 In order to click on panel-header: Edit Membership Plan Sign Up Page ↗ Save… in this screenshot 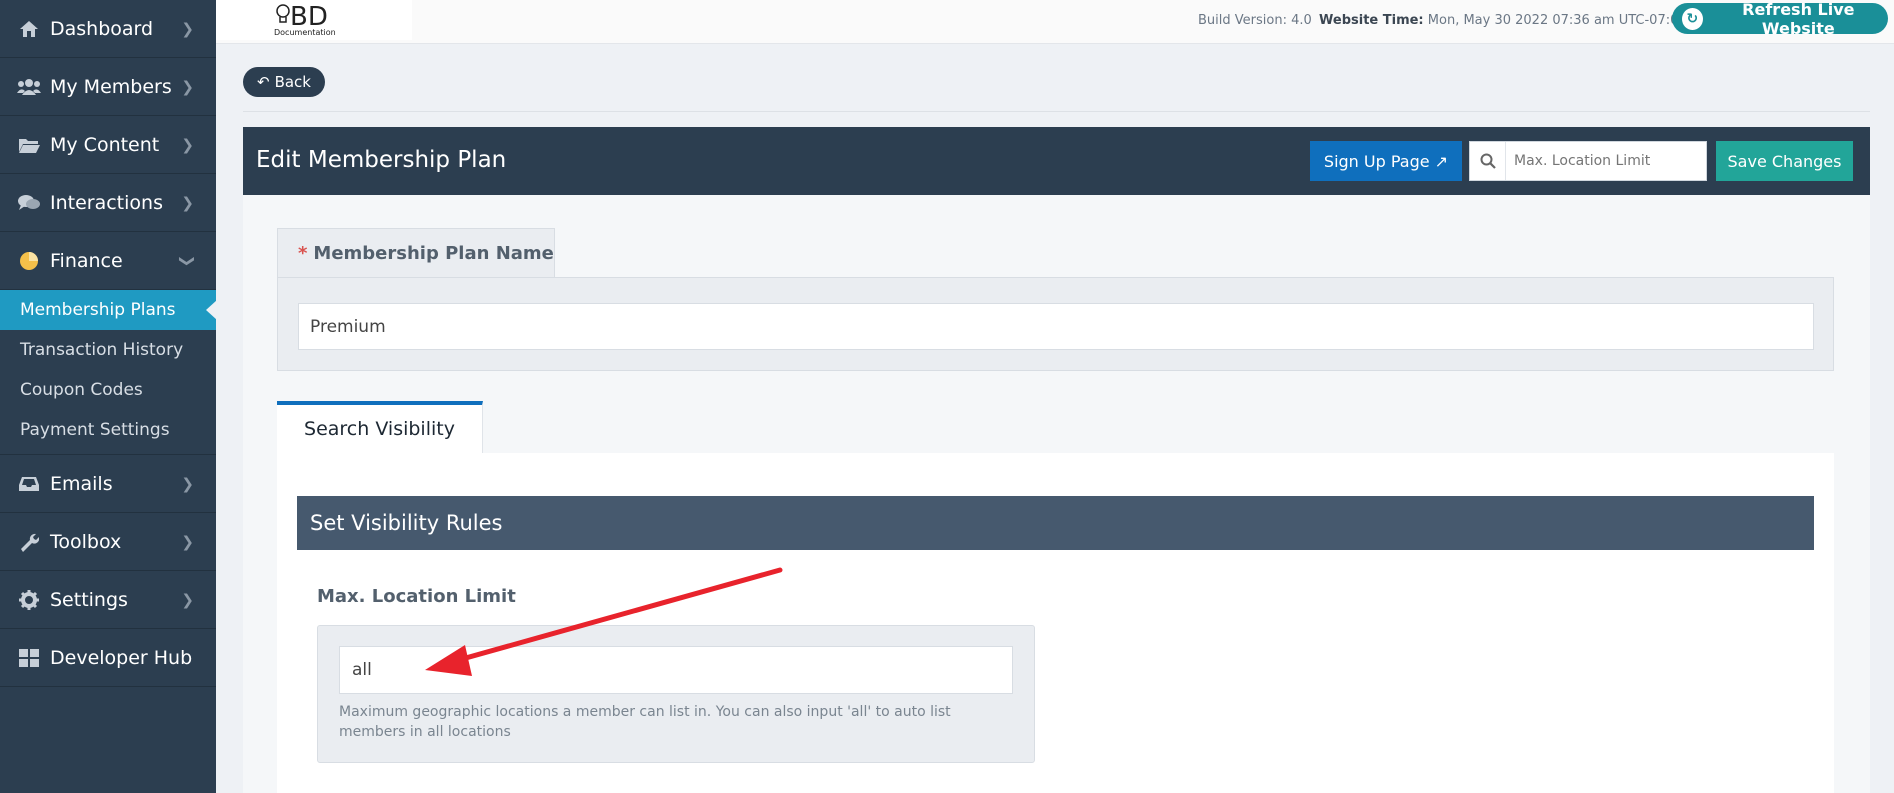, I will do `click(1056, 161)`.